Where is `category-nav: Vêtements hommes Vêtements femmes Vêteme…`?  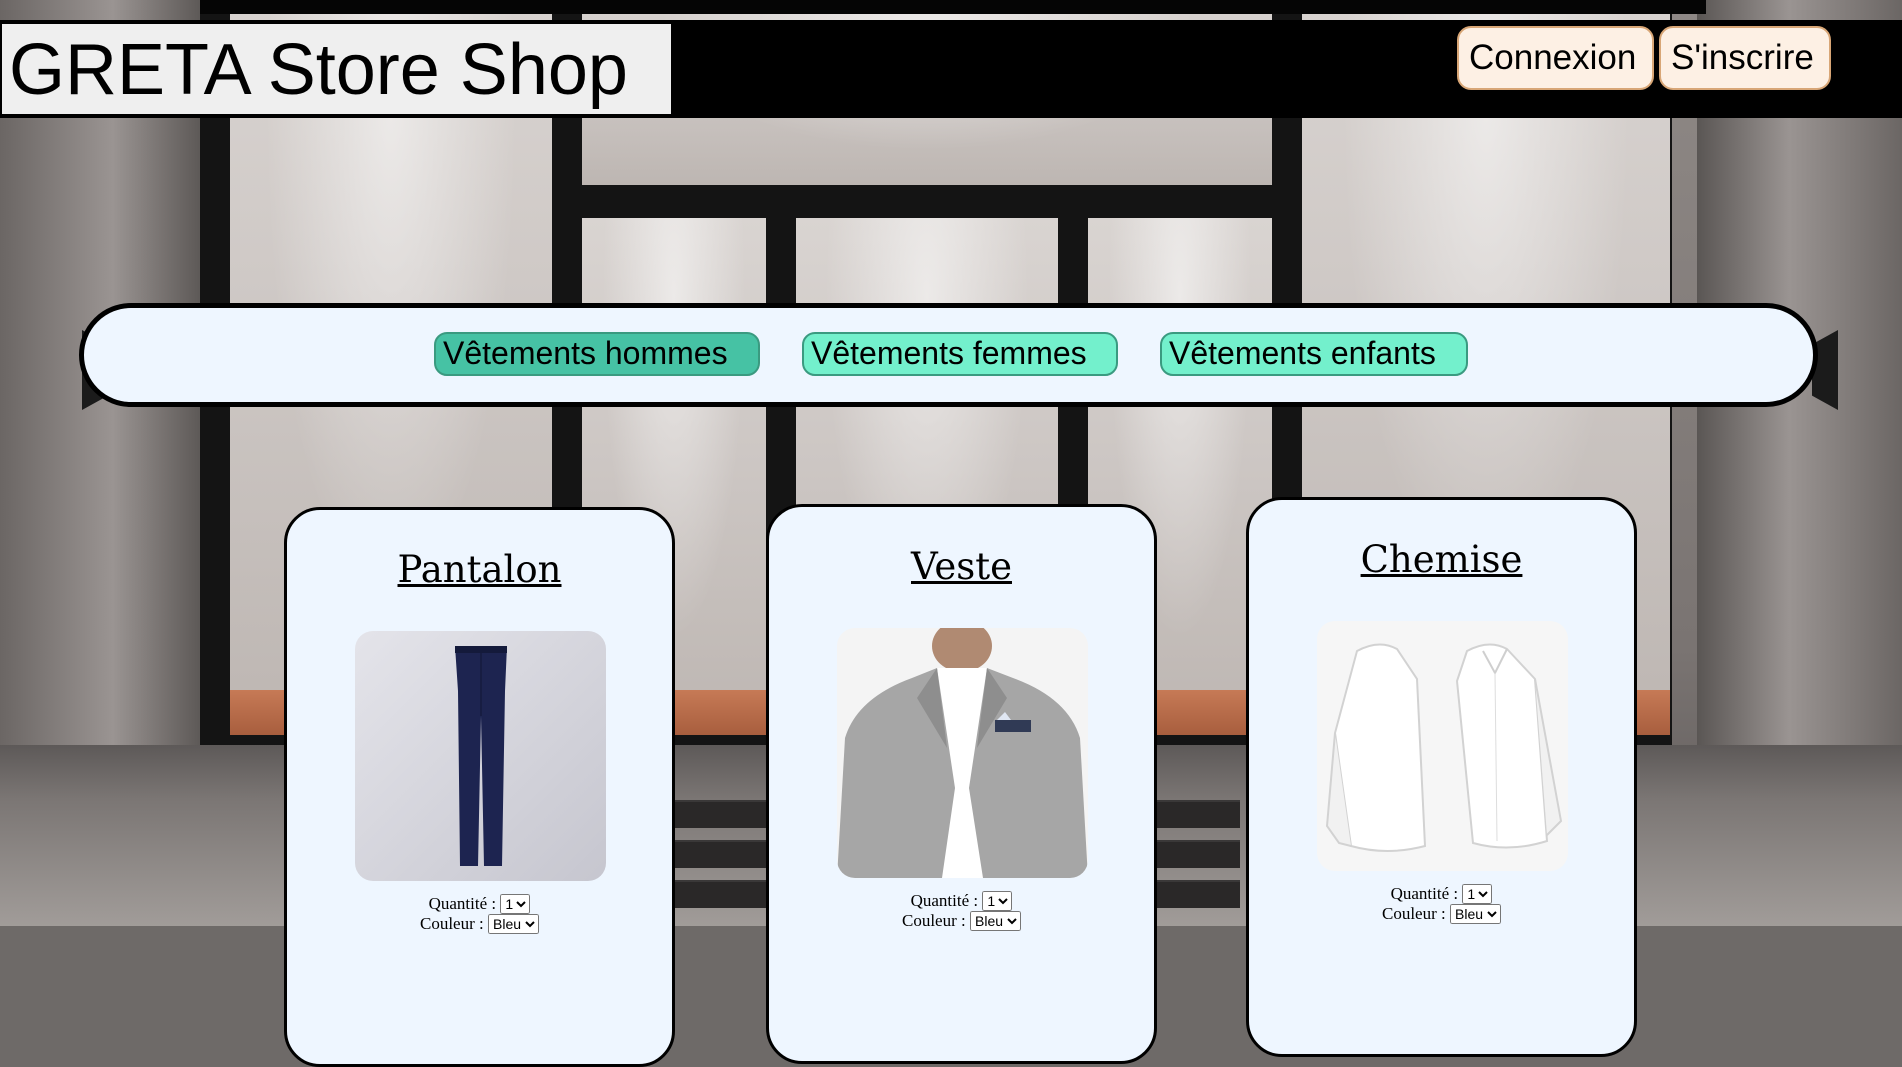 category-nav: Vêtements hommes Vêtements femmes Vêteme… is located at coordinates (948, 355).